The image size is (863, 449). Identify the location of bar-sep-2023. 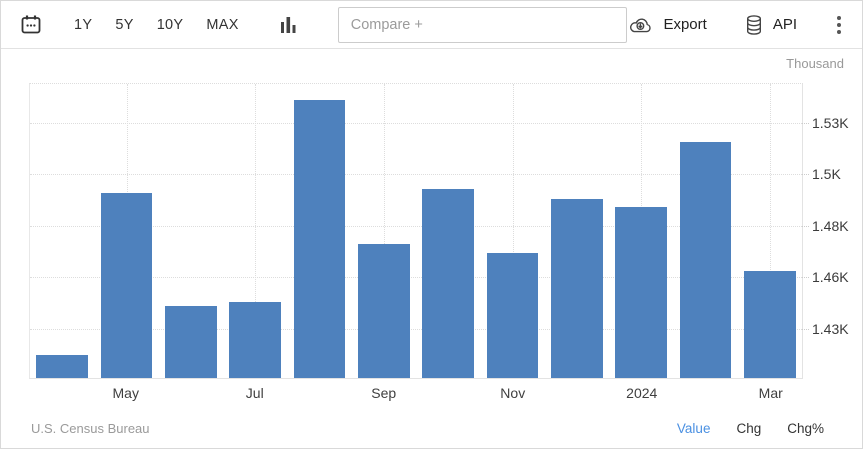
(384, 311).